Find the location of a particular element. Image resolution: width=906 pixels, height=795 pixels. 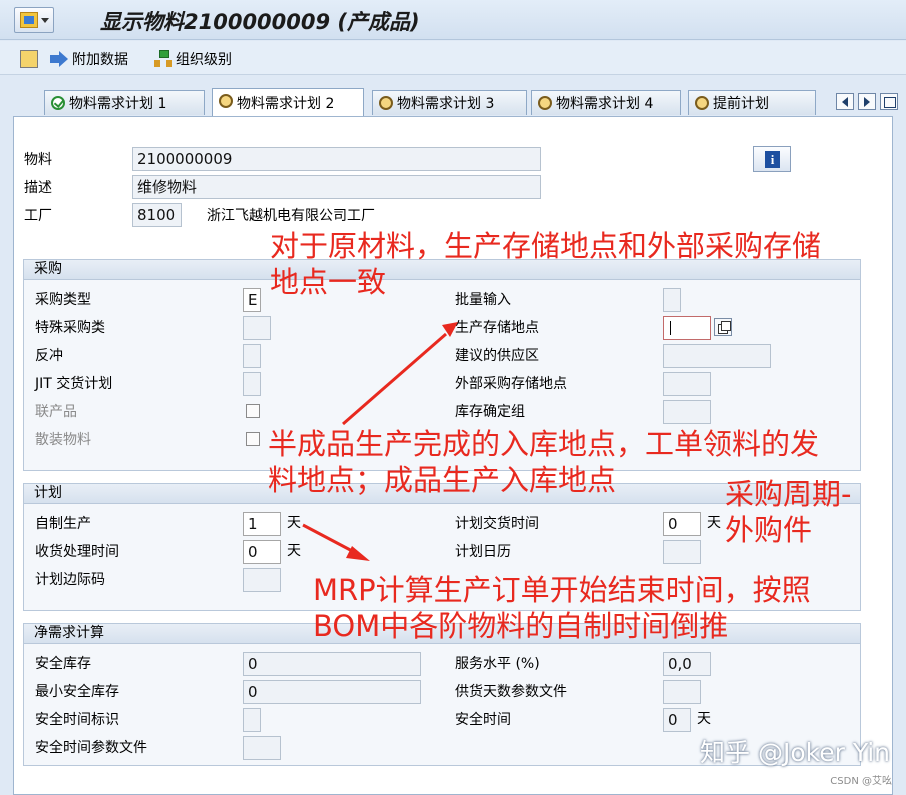

triangle-right-icon is located at coordinates (867, 102).